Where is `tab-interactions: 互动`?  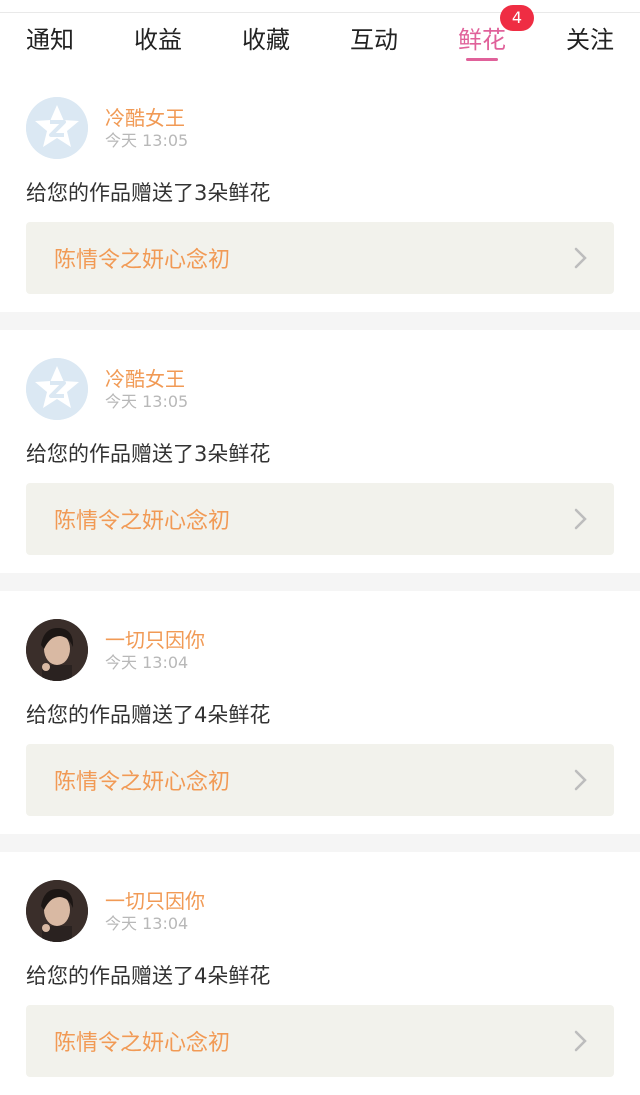
tab-interactions: 互动 is located at coordinates (374, 41).